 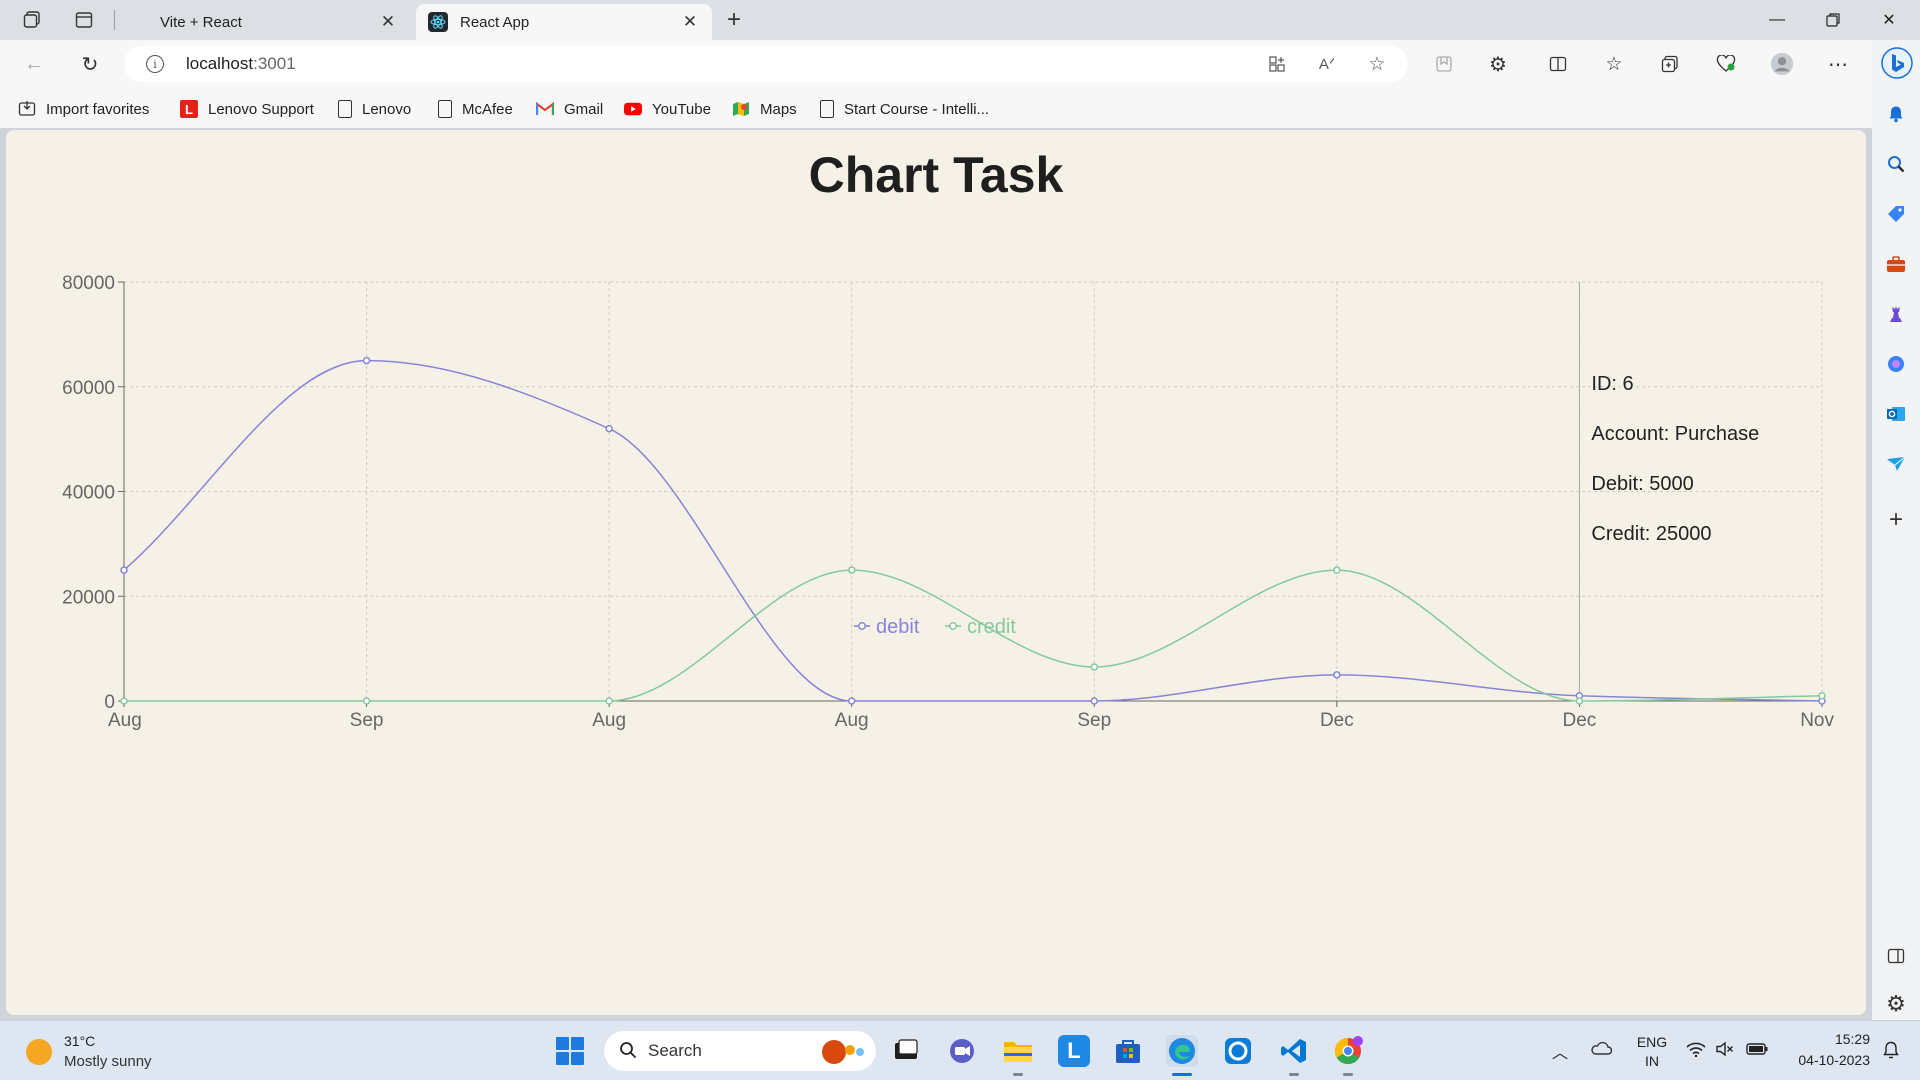 I want to click on notifications-bell-icon, so click(x=1896, y=114).